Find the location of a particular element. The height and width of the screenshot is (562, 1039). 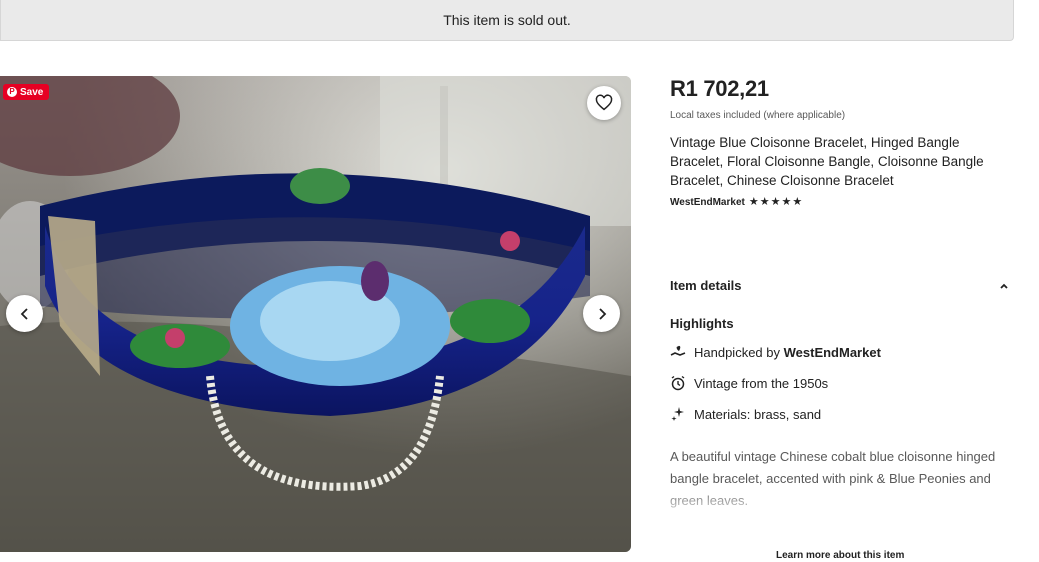

highlight-text: Vintage from the 1950s is located at coordinates (761, 383).